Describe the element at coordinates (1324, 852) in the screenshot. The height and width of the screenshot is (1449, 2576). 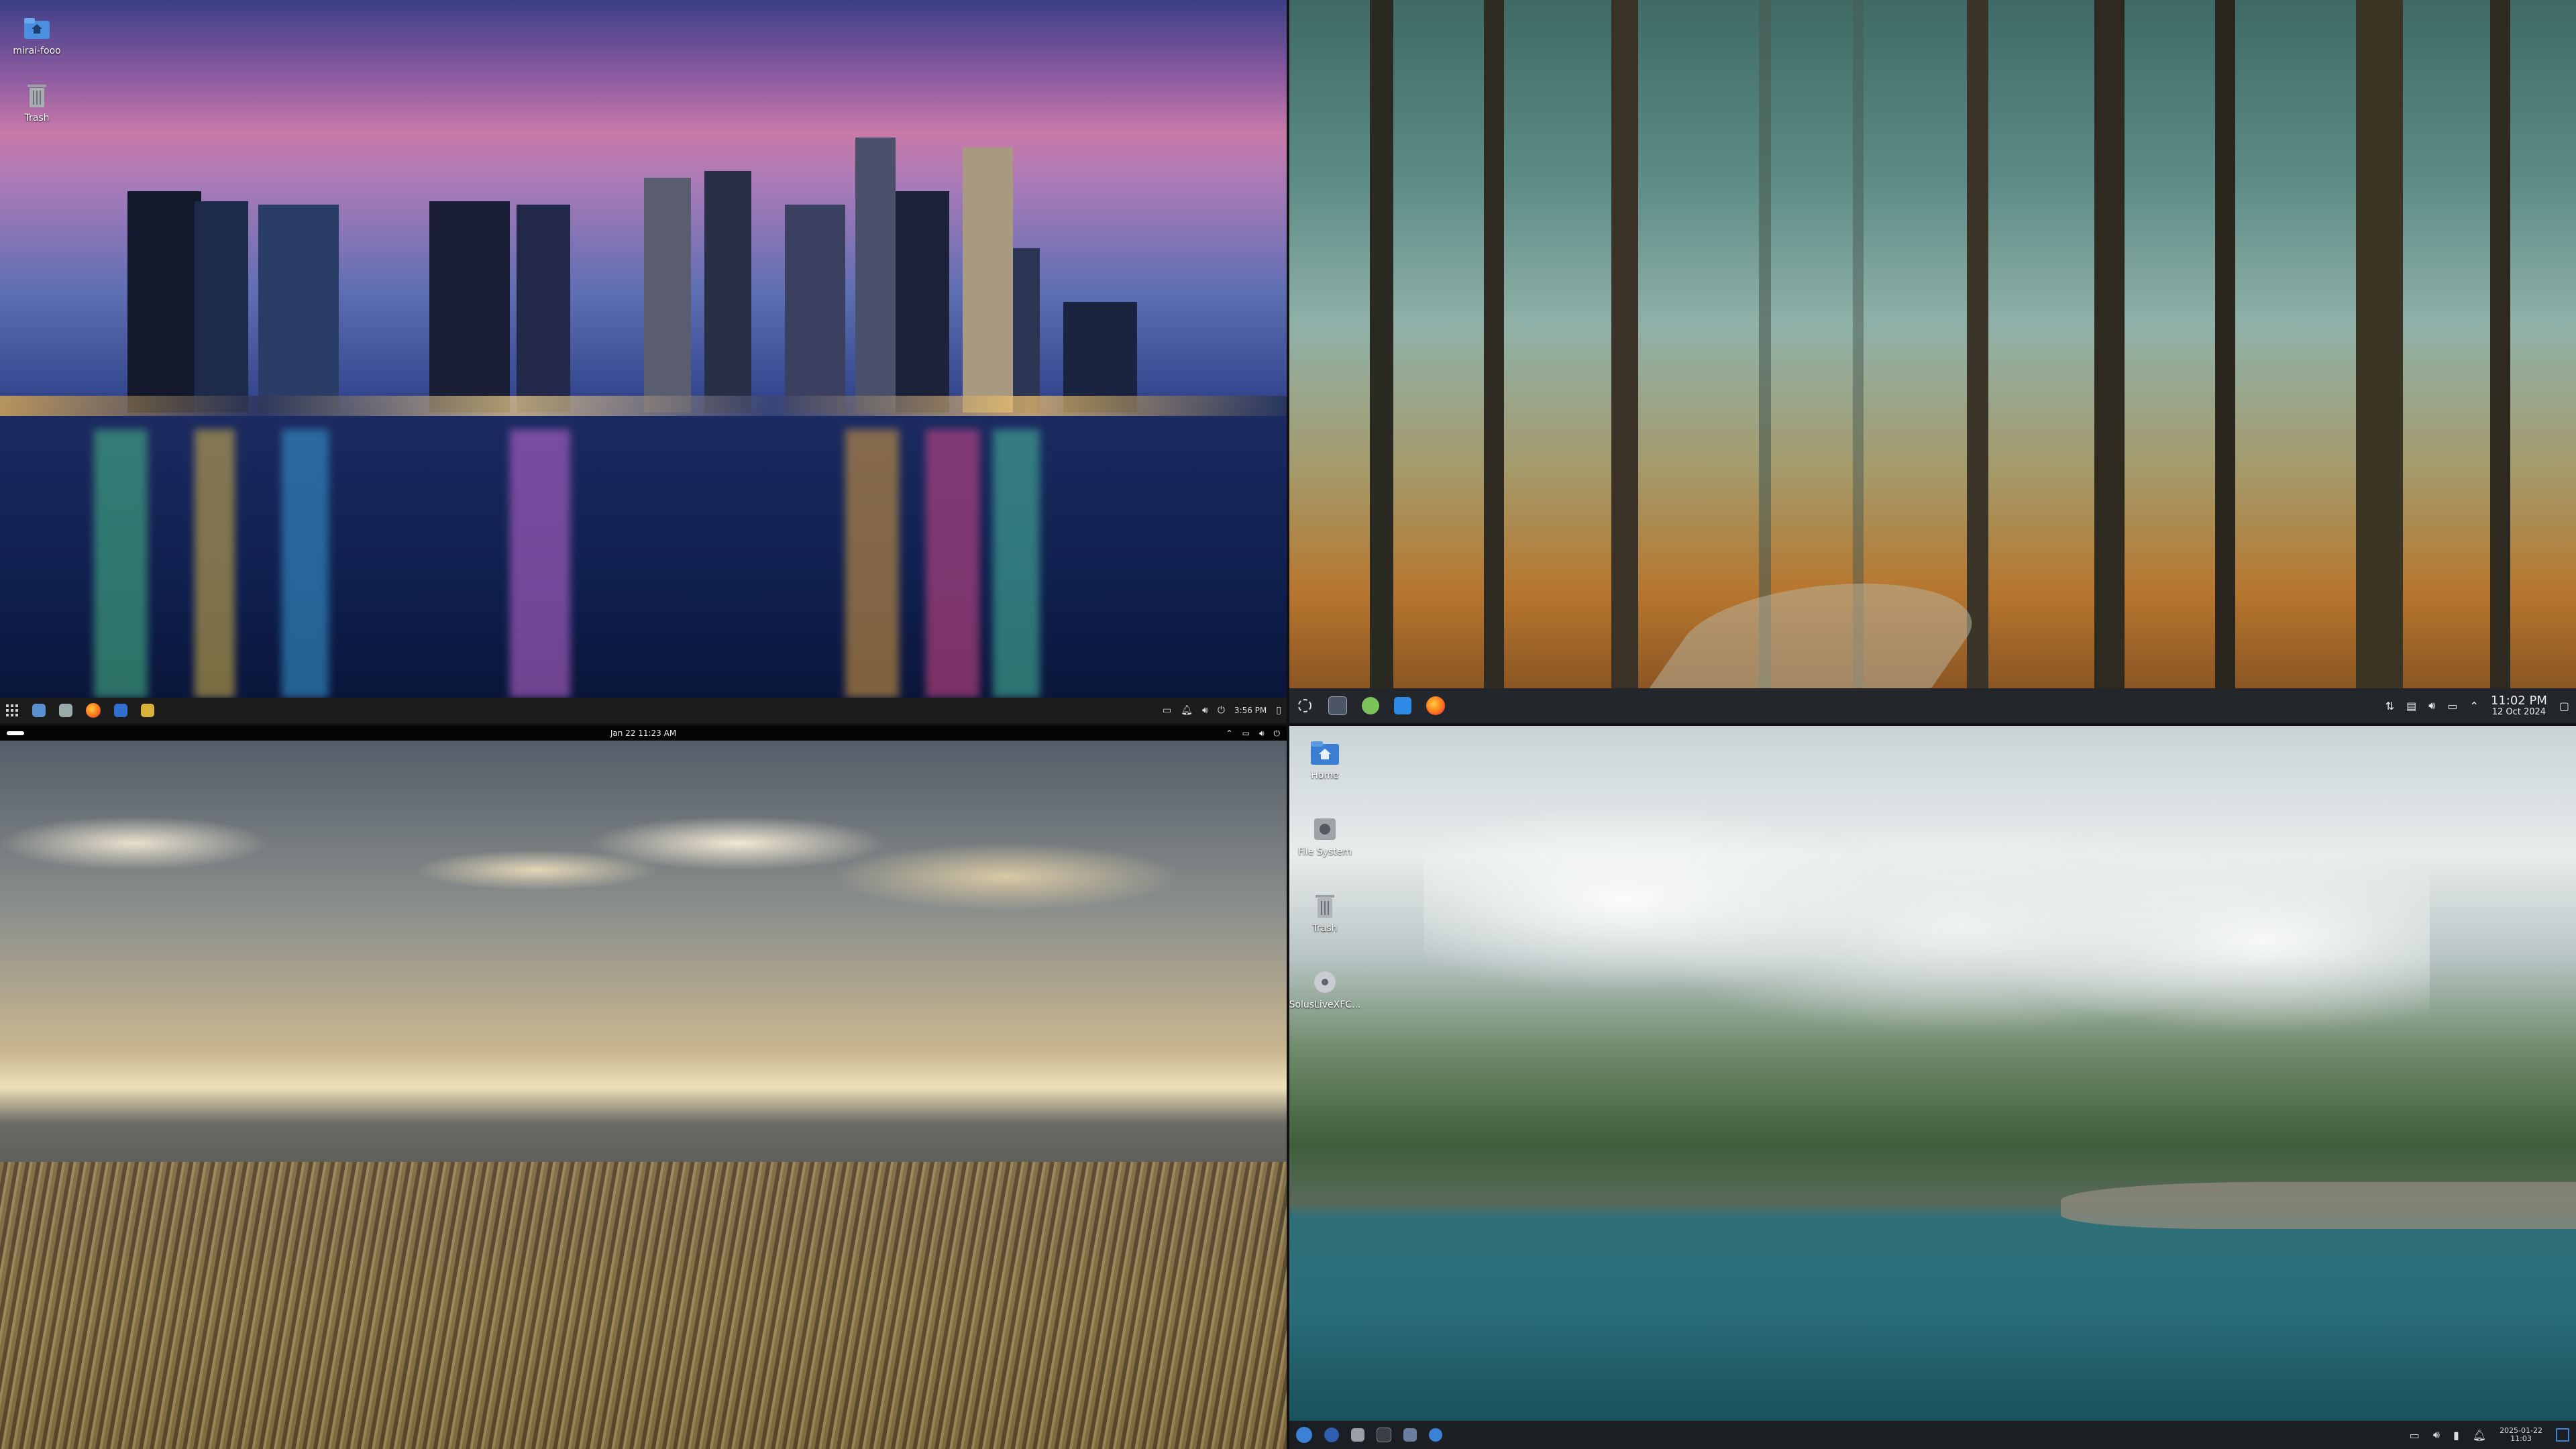
I see `desktop-icon-label: File System` at that location.